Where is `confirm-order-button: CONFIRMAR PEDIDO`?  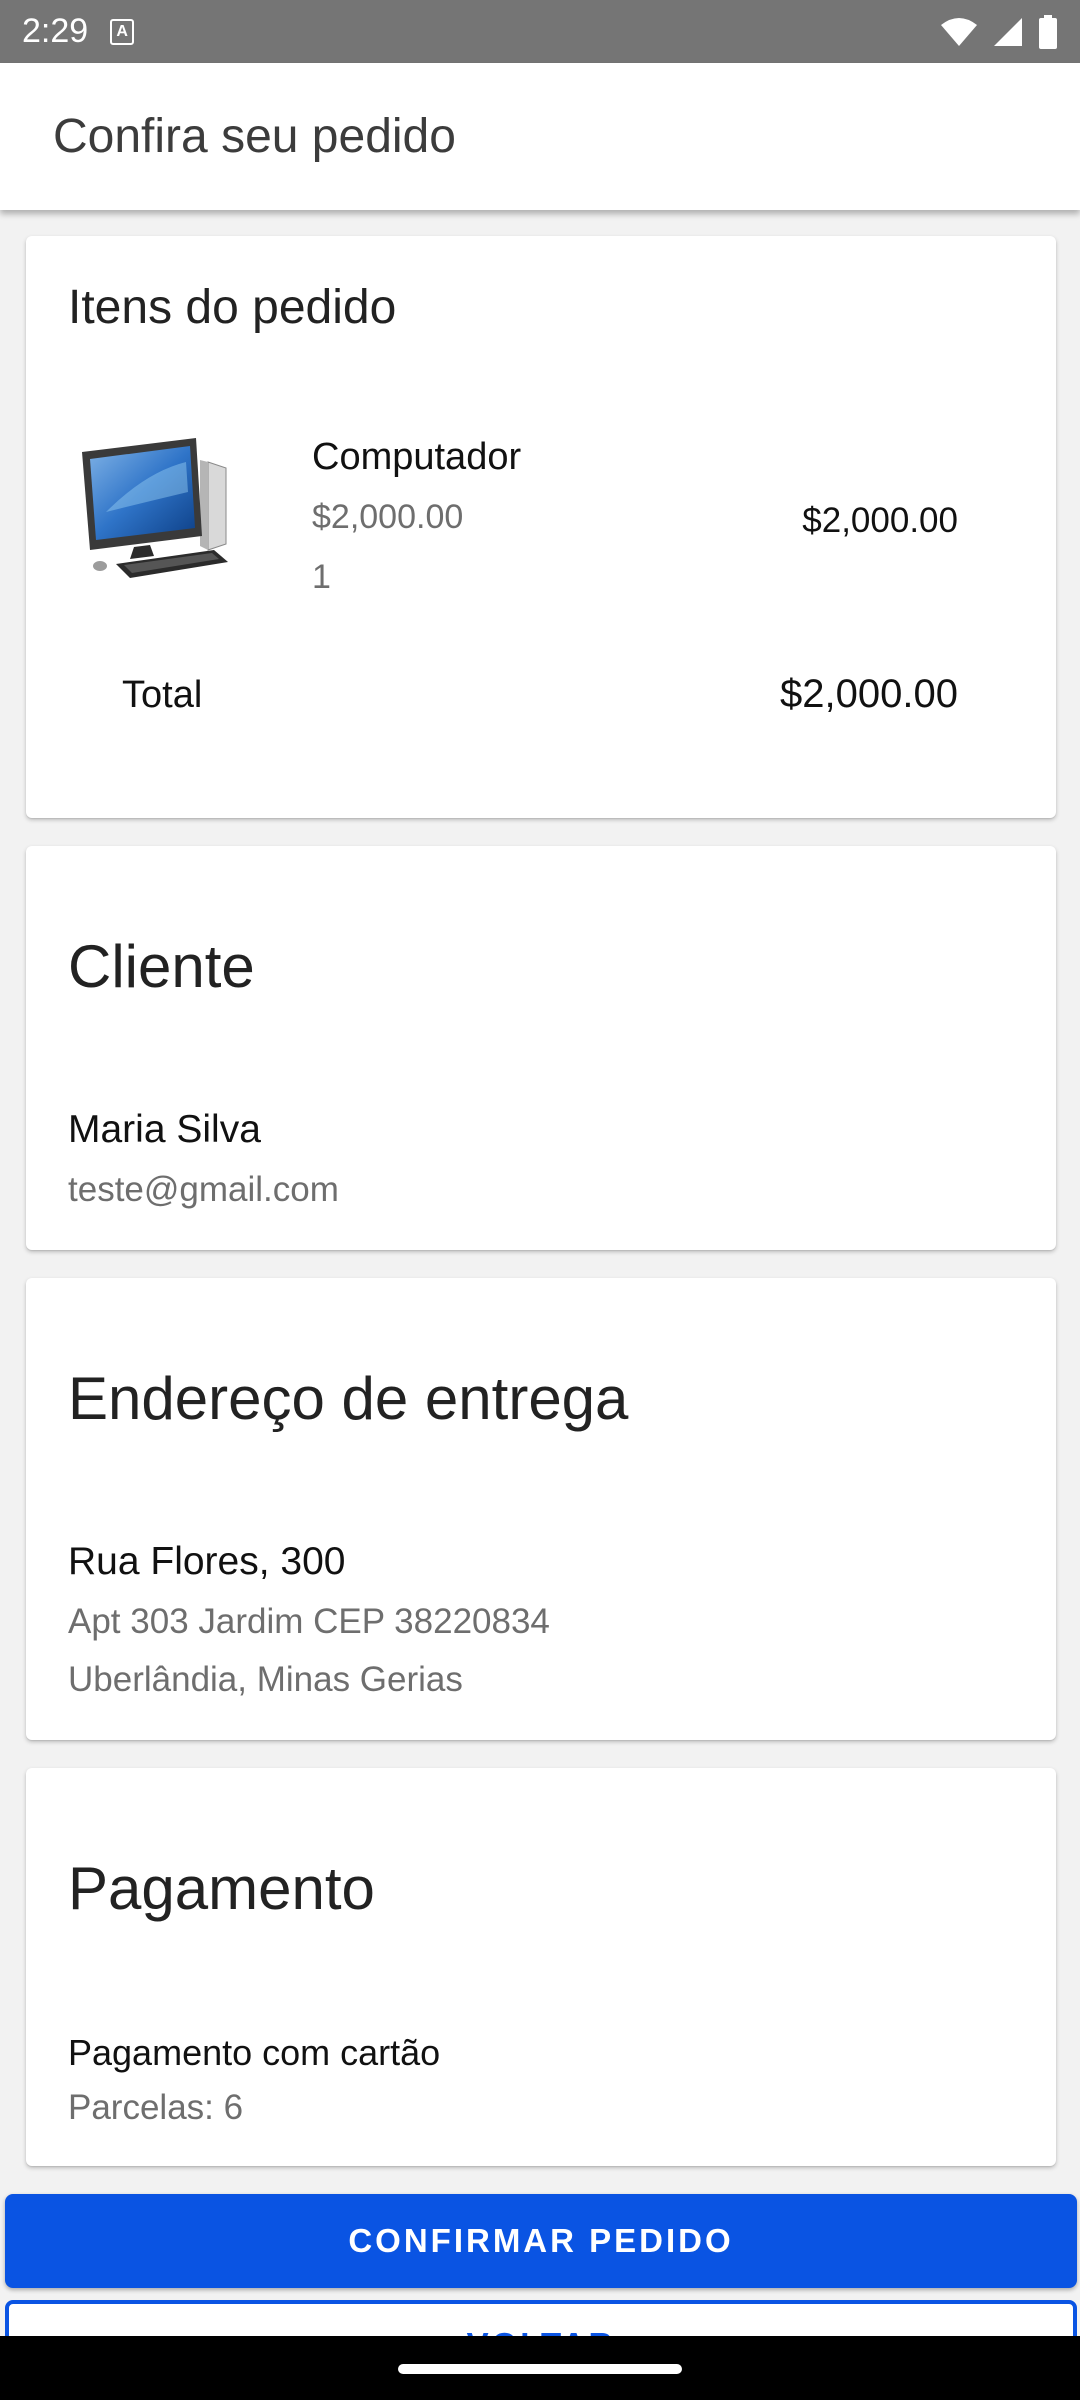 confirm-order-button: CONFIRMAR PEDIDO is located at coordinates (541, 2241).